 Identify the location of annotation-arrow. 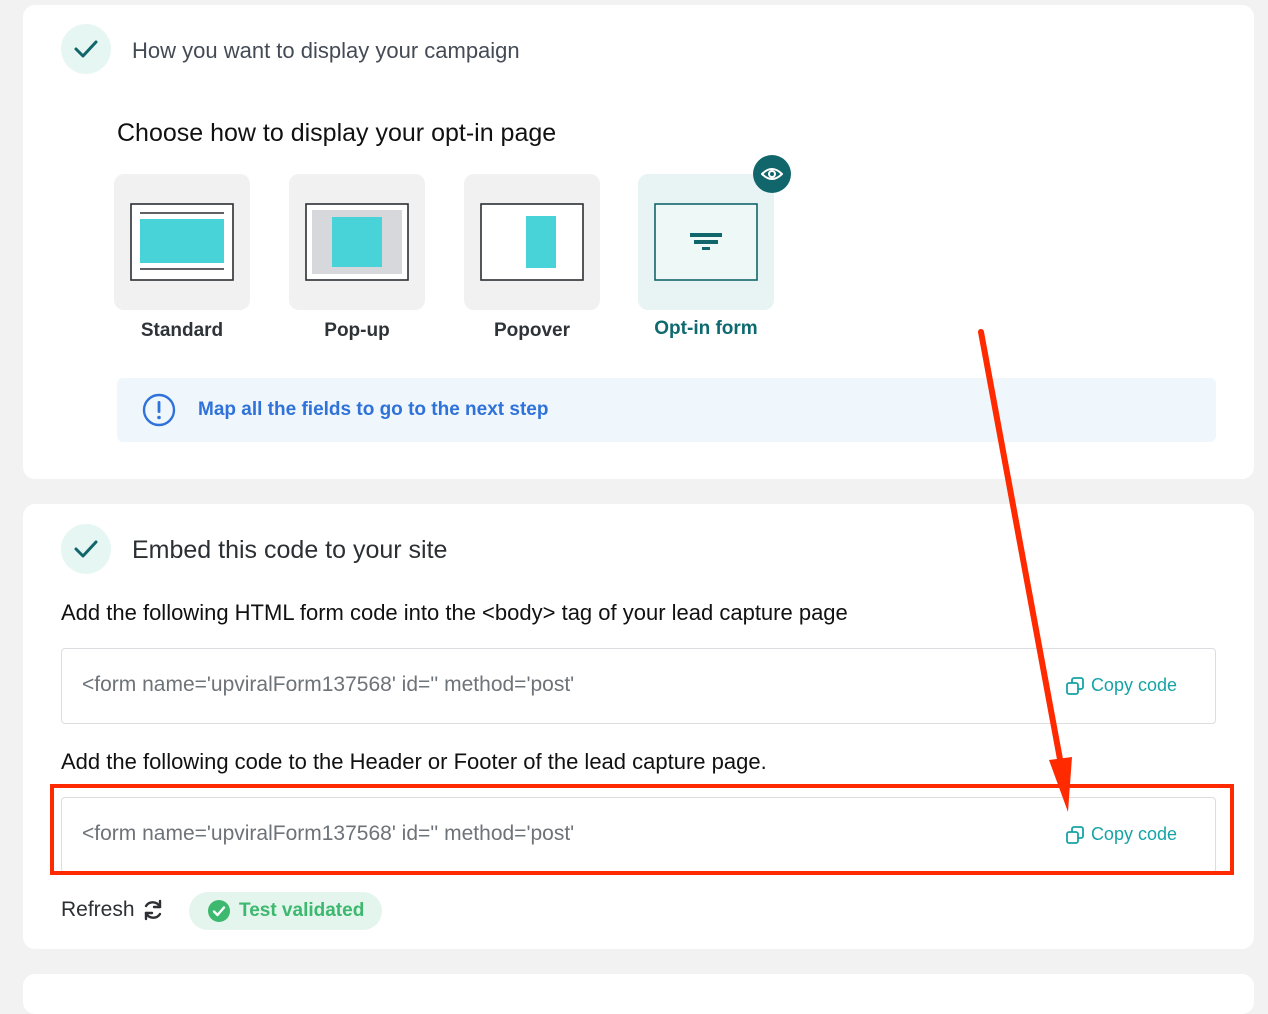
(1025, 570).